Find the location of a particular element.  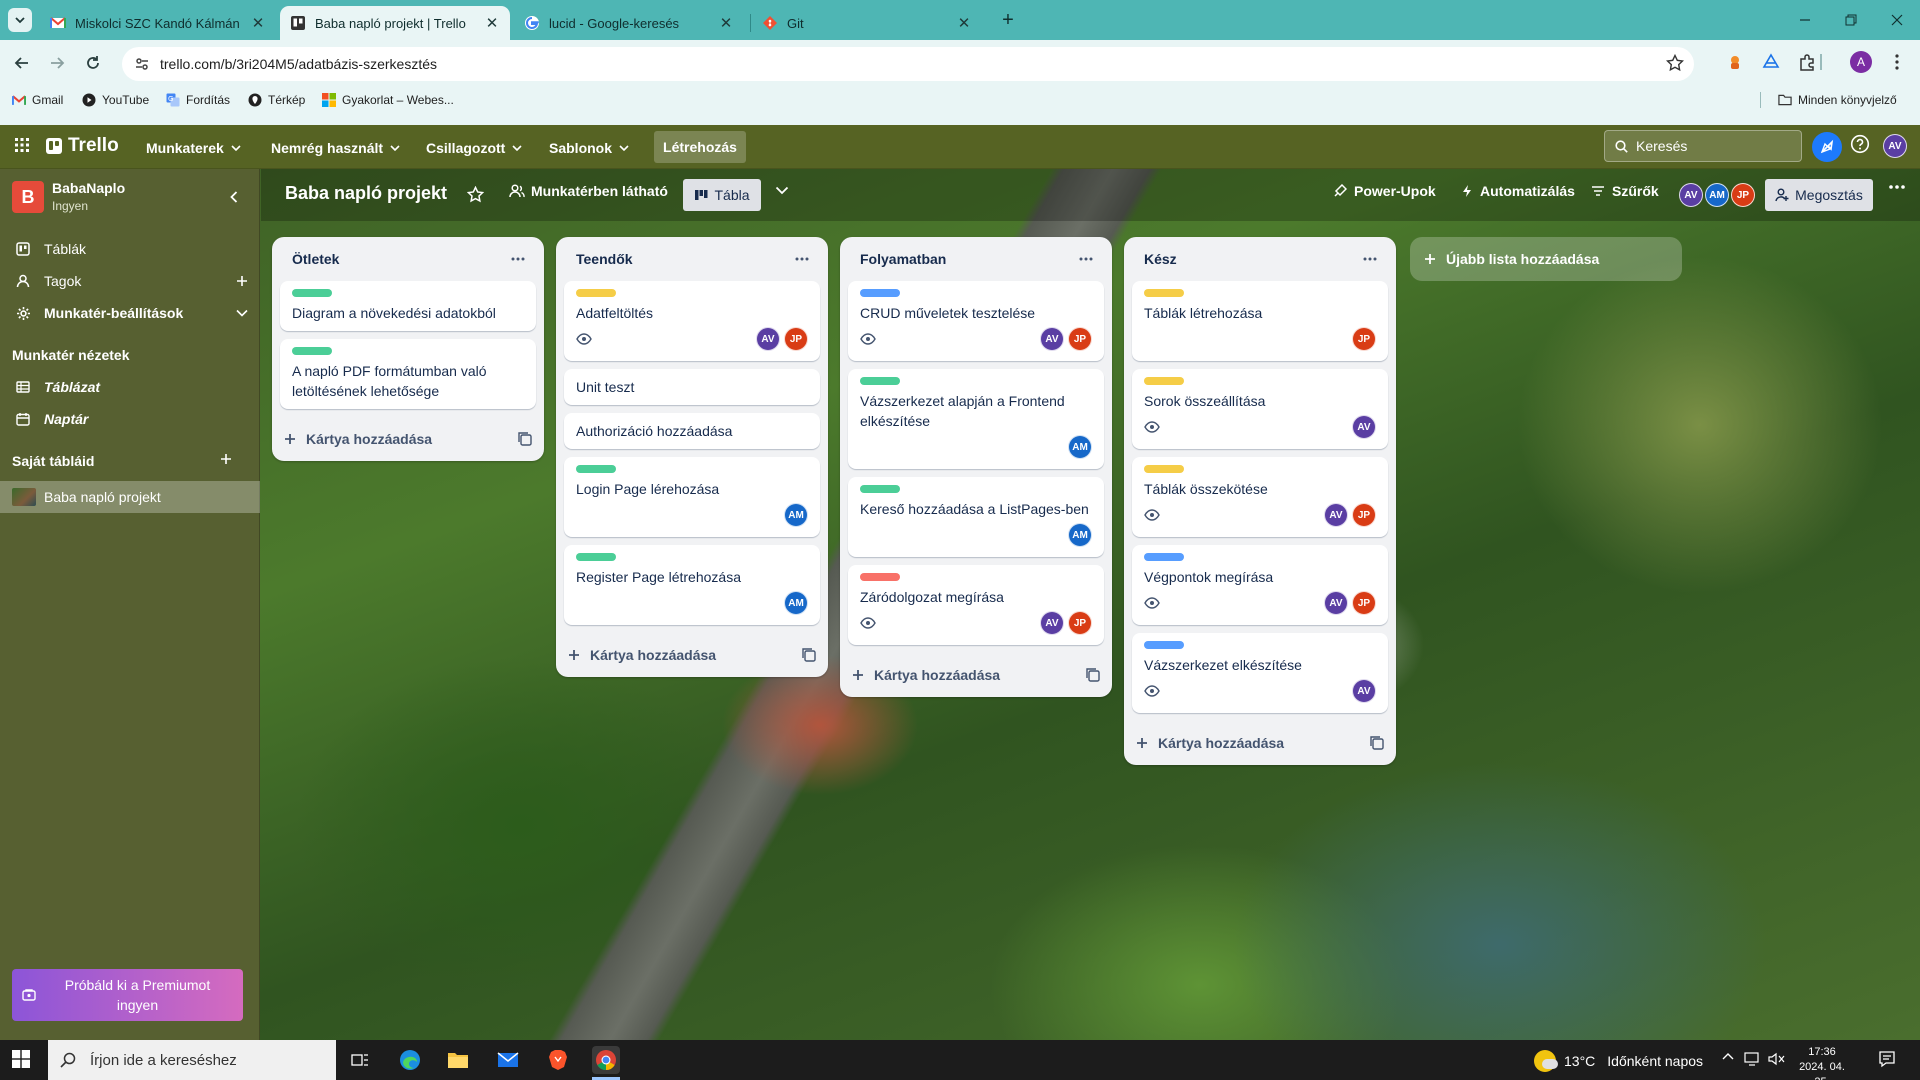

card: Authorizáció hozzáadása is located at coordinates (692, 431).